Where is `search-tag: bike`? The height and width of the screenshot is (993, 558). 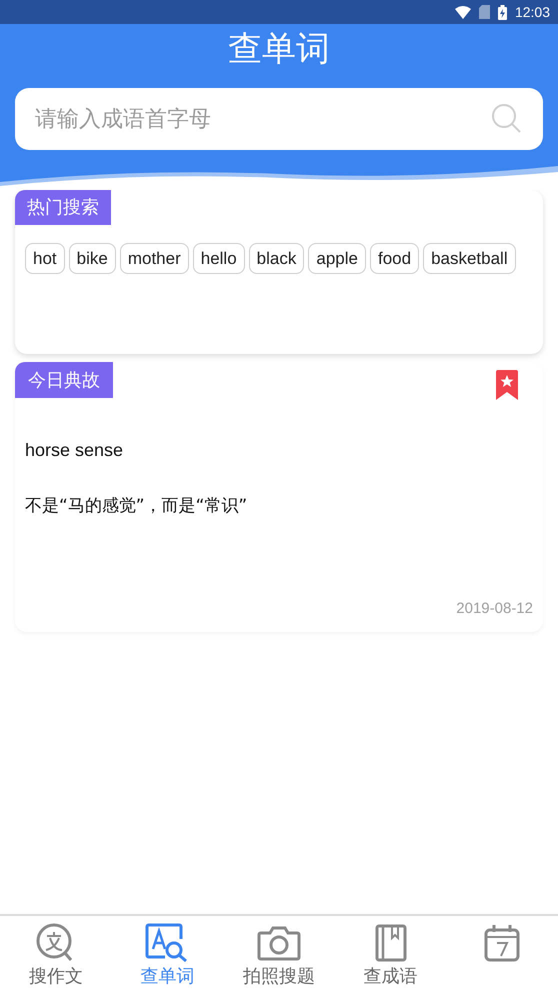
search-tag: bike is located at coordinates (92, 258).